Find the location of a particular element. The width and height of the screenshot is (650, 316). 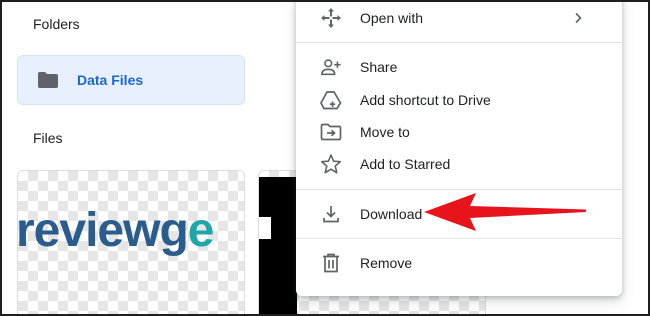

thumbnail-logo: reviewge is located at coordinates (116, 230).